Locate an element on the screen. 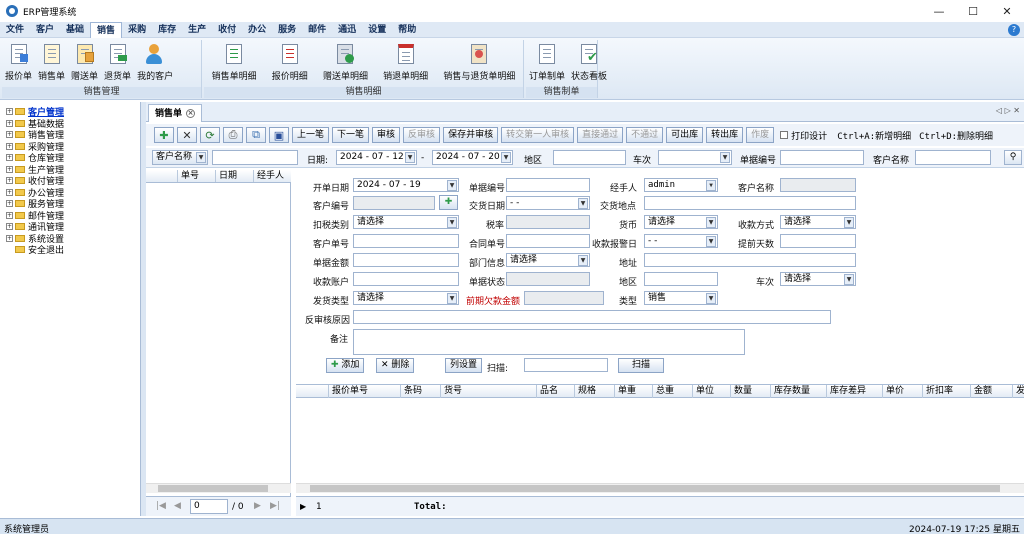  grid-header-unit: 单位 is located at coordinates (711, 391).